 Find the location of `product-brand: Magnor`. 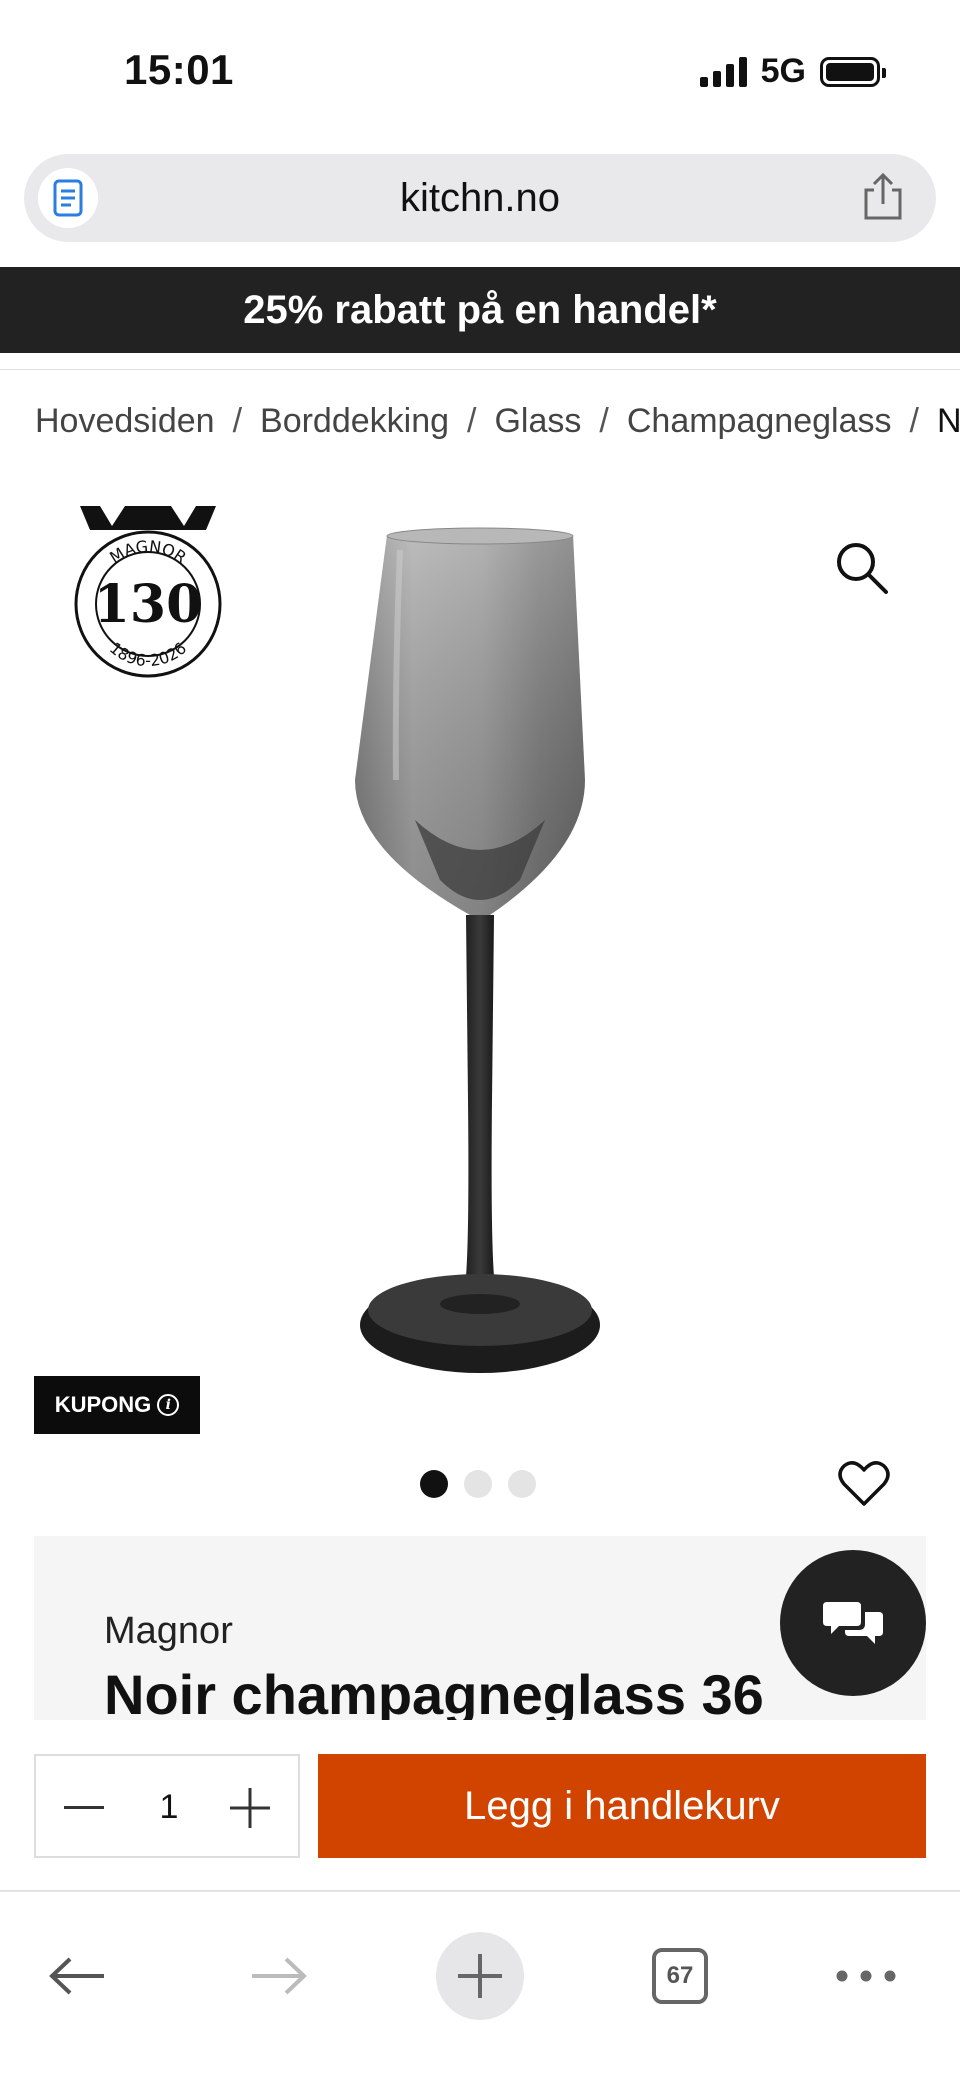

product-brand: Magnor is located at coordinates (168, 1631).